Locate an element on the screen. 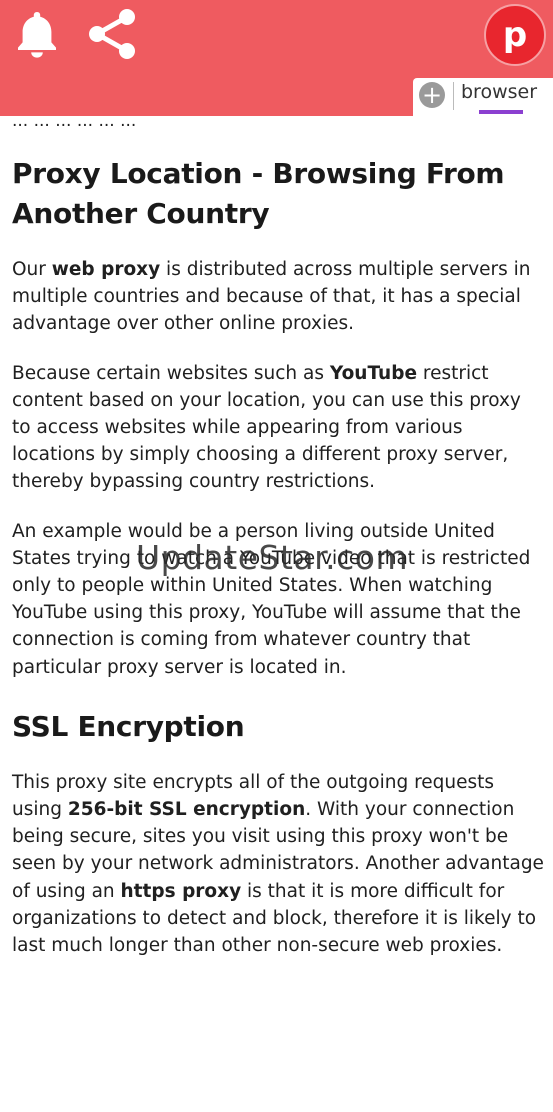  share-button is located at coordinates (112, 34).